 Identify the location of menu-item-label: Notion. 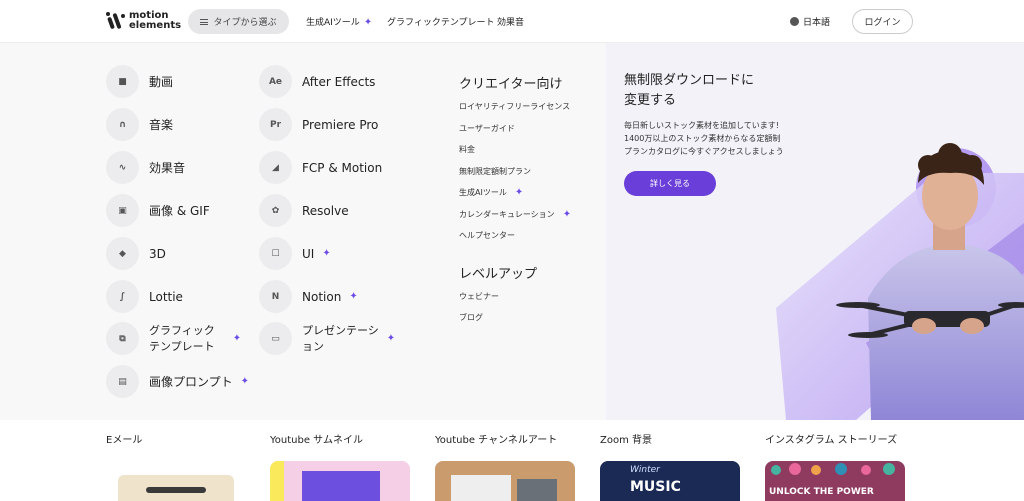
(322, 296).